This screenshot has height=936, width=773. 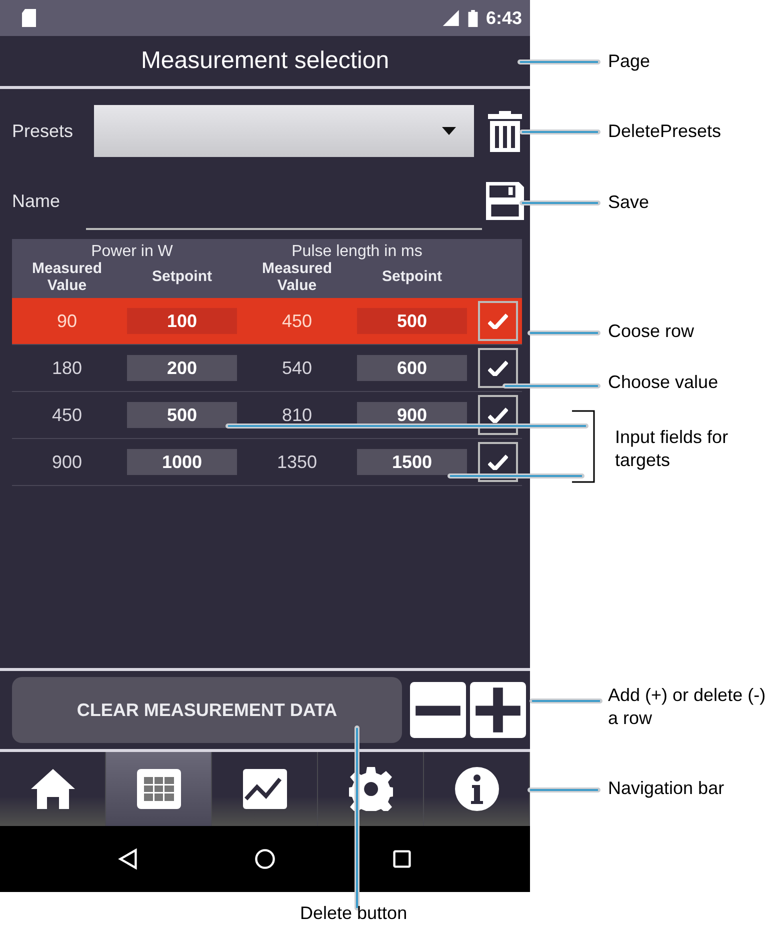 What do you see at coordinates (438, 710) in the screenshot?
I see `minus-icon` at bounding box center [438, 710].